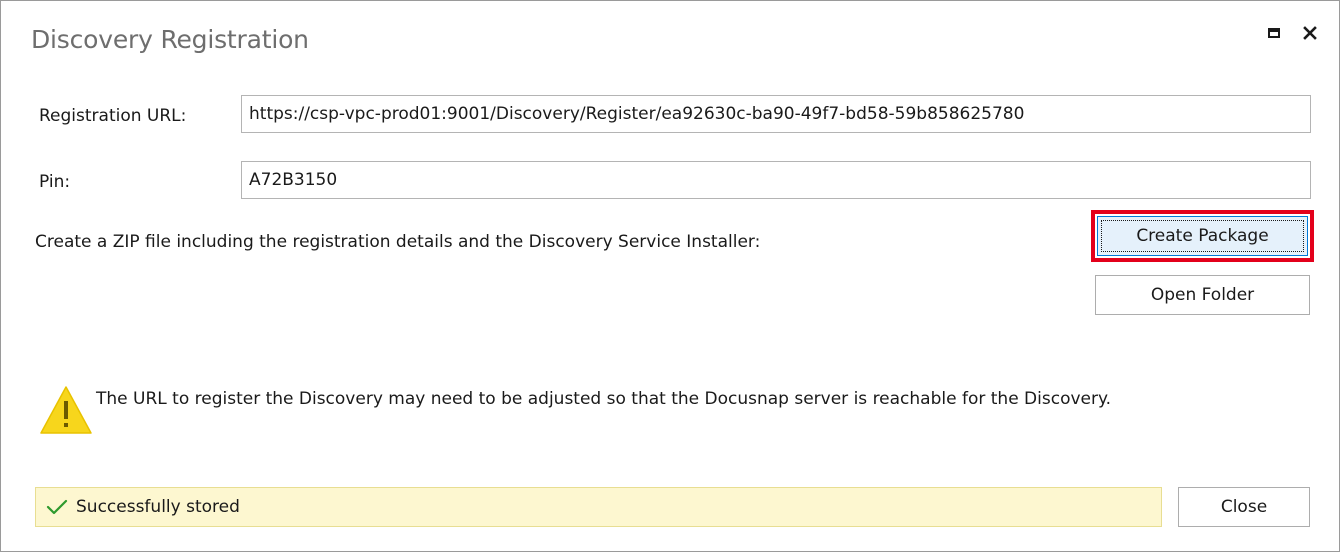 The image size is (1340, 552). Describe the element at coordinates (598, 507) in the screenshot. I see `status-bar: Successfully stored` at that location.